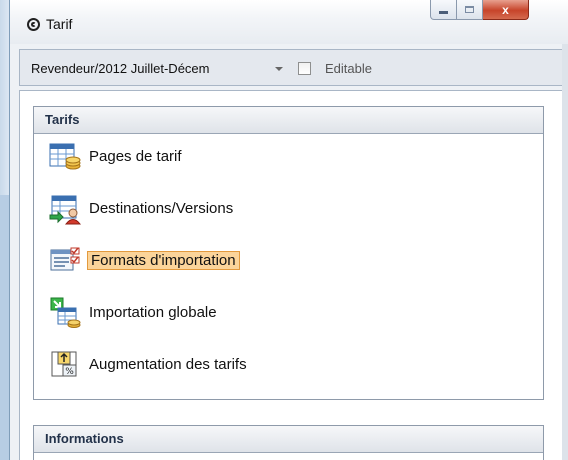  Describe the element at coordinates (153, 312) in the screenshot. I see `item-label: Importation globale` at that location.